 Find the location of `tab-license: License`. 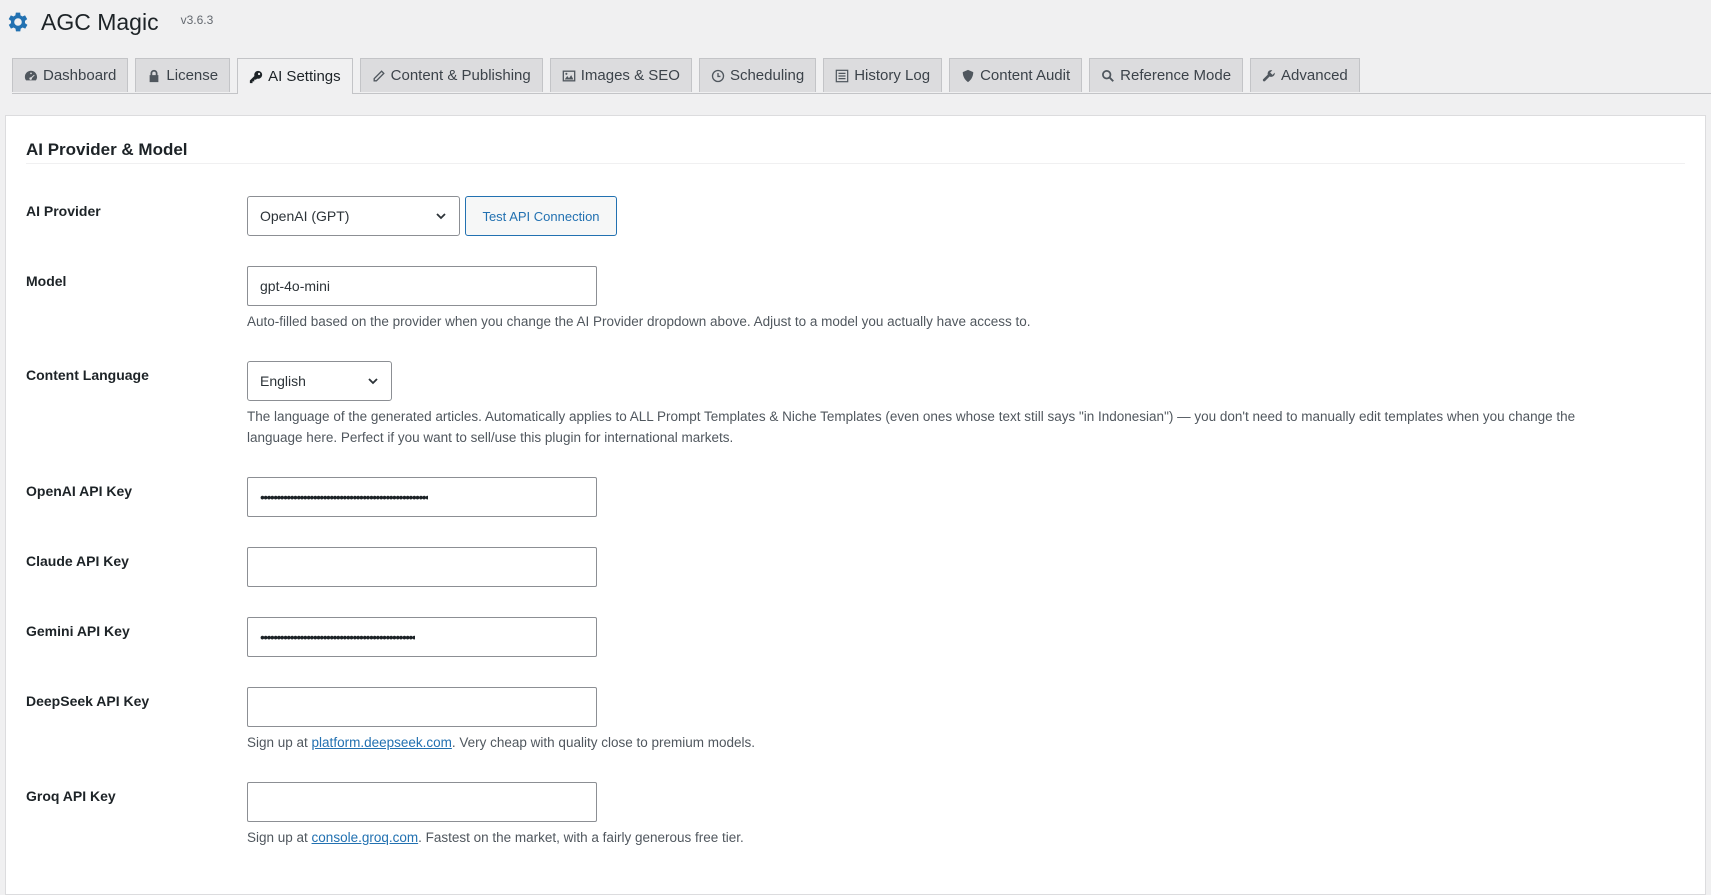

tab-license: License is located at coordinates (183, 75).